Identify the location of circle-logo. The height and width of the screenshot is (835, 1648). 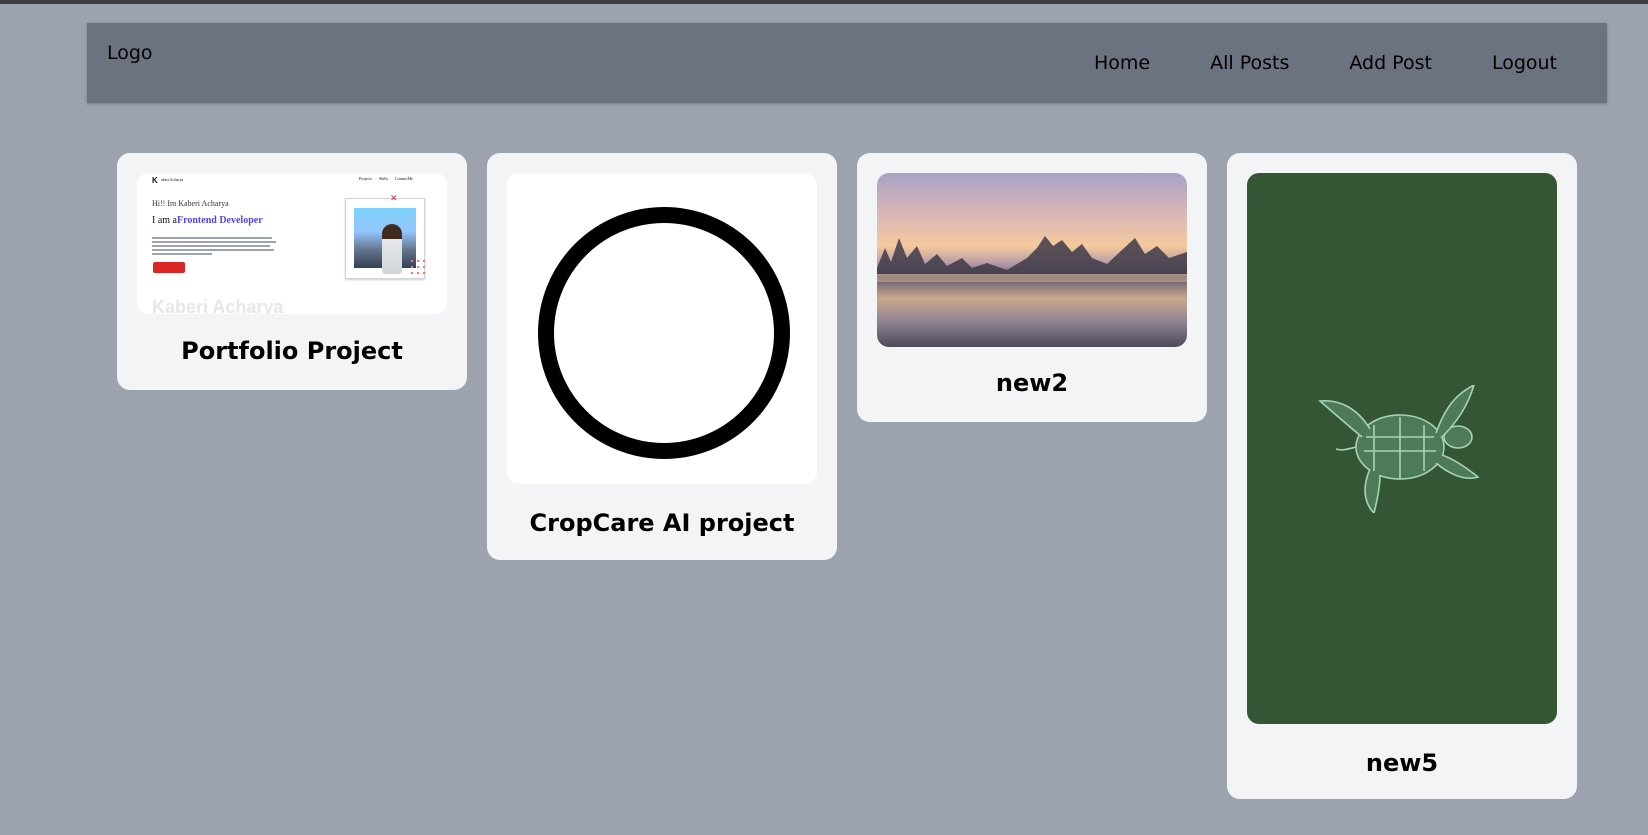
(664, 333).